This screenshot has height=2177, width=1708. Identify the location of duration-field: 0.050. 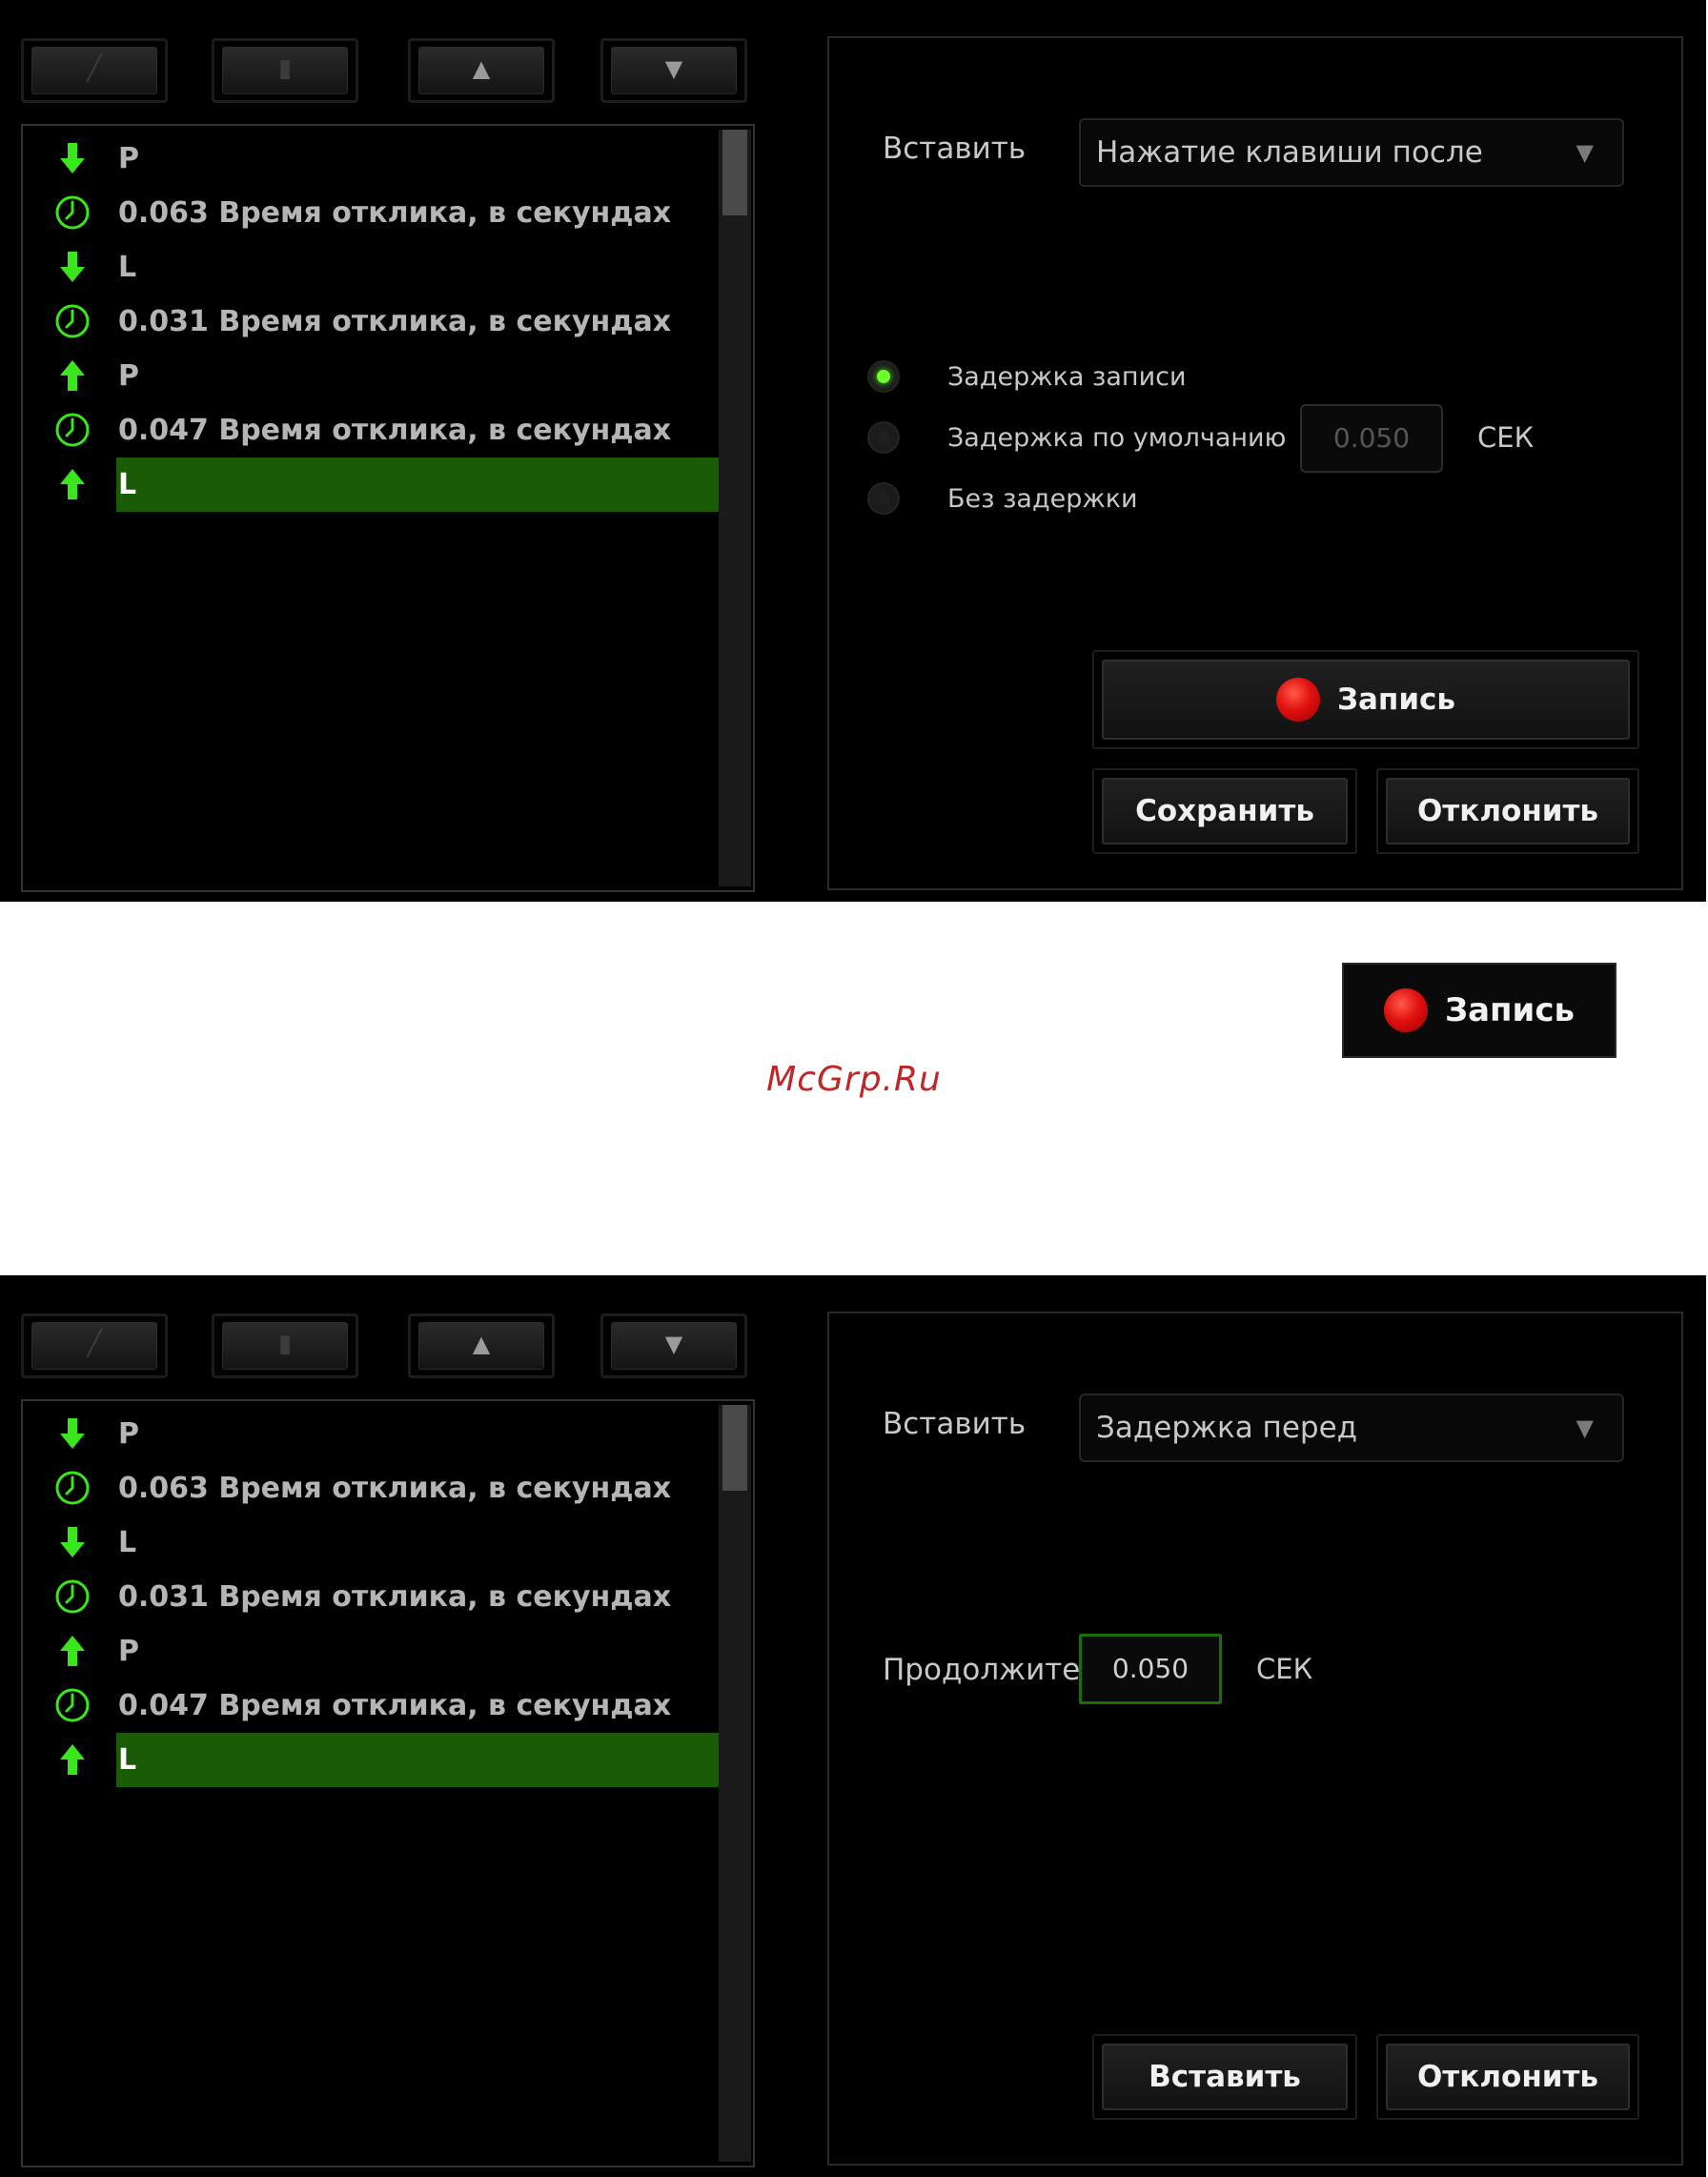
(1151, 1669).